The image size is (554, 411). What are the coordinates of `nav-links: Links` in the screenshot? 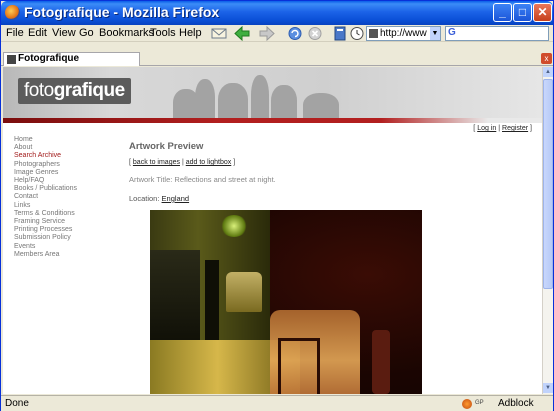 It's located at (45, 206).